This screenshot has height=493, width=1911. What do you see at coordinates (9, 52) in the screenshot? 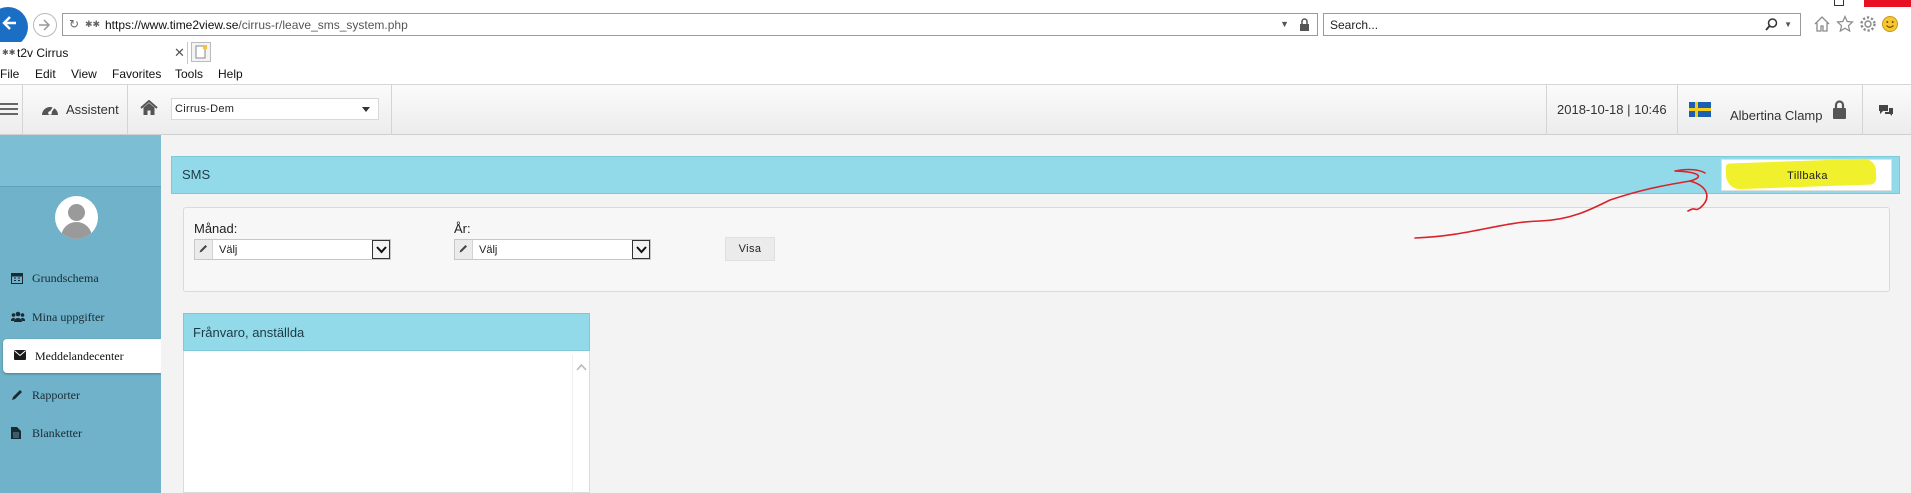
I see `tab-favicon-icon: ✱✱` at bounding box center [9, 52].